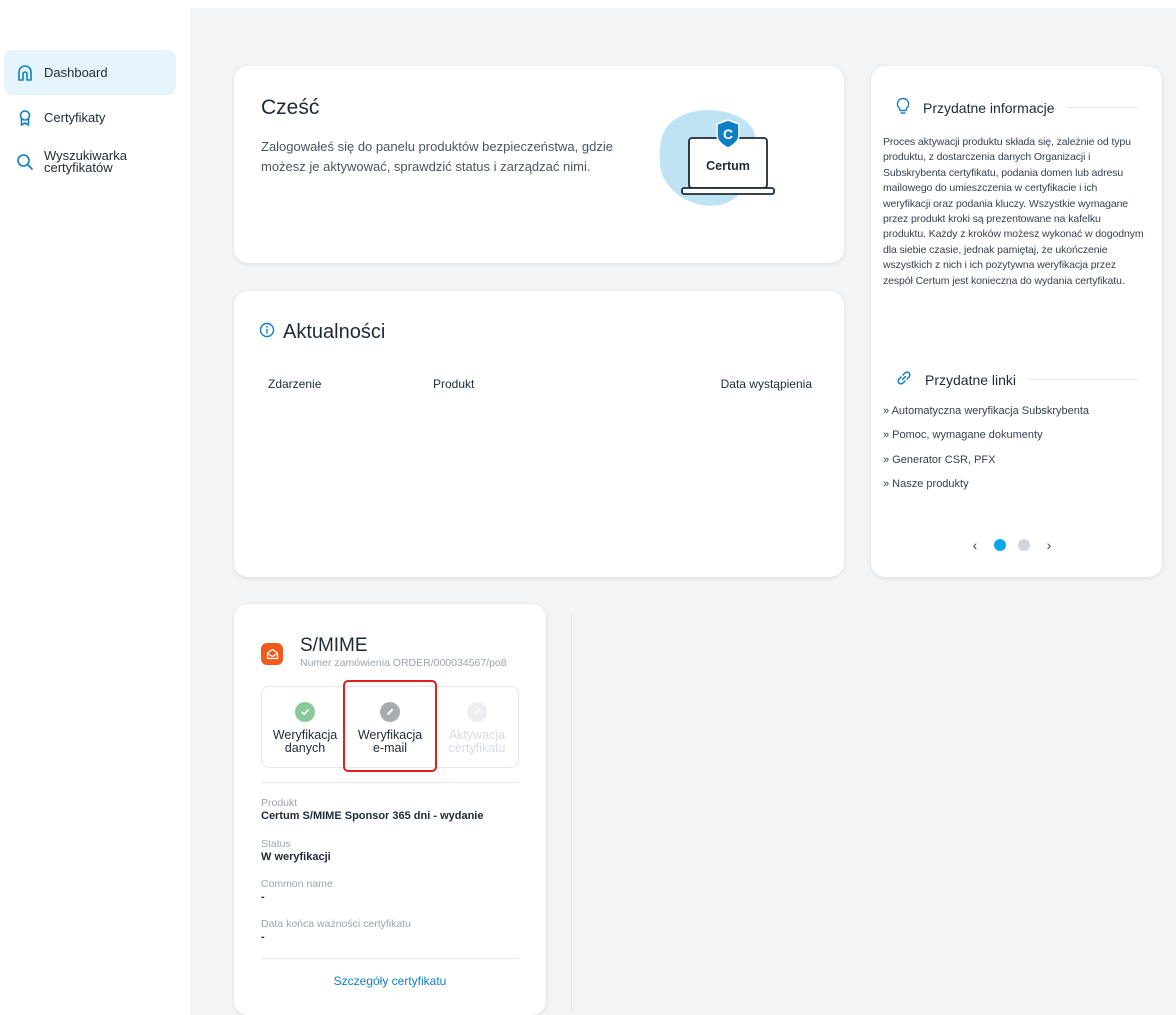 The image size is (1176, 1015). I want to click on certum-logo-text: Certum, so click(728, 166).